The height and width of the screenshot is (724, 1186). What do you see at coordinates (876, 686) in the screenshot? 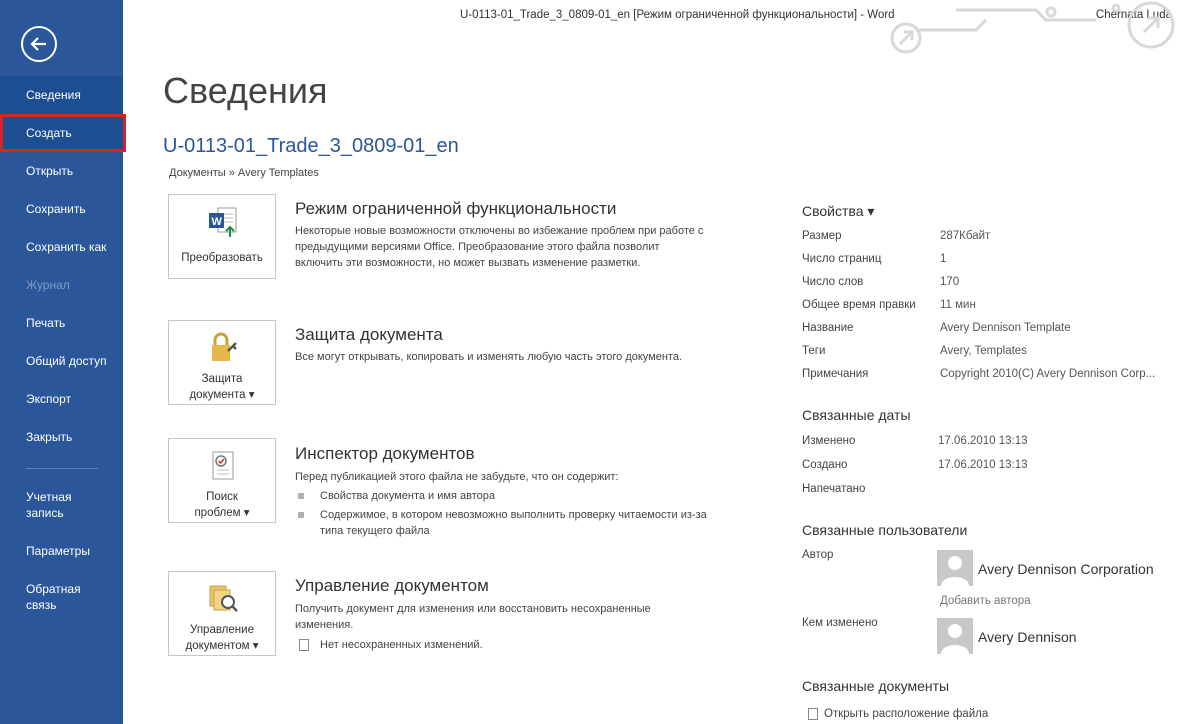
I see `related-documents-heading: Связанные документы` at bounding box center [876, 686].